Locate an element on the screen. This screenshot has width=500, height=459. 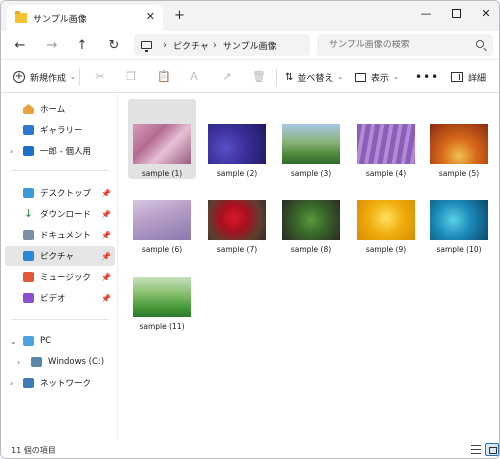
sidebar-item-downloads: ↓ ダウンロード 📌 is located at coordinates (60, 214).